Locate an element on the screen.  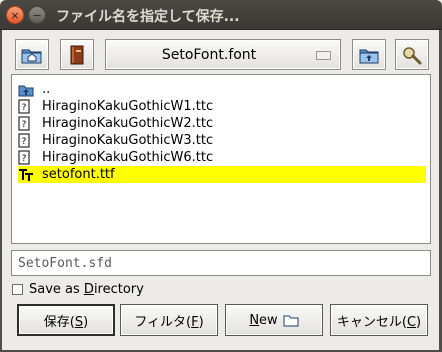
directory-dropdown: SetoFont.font is located at coordinates (223, 54).